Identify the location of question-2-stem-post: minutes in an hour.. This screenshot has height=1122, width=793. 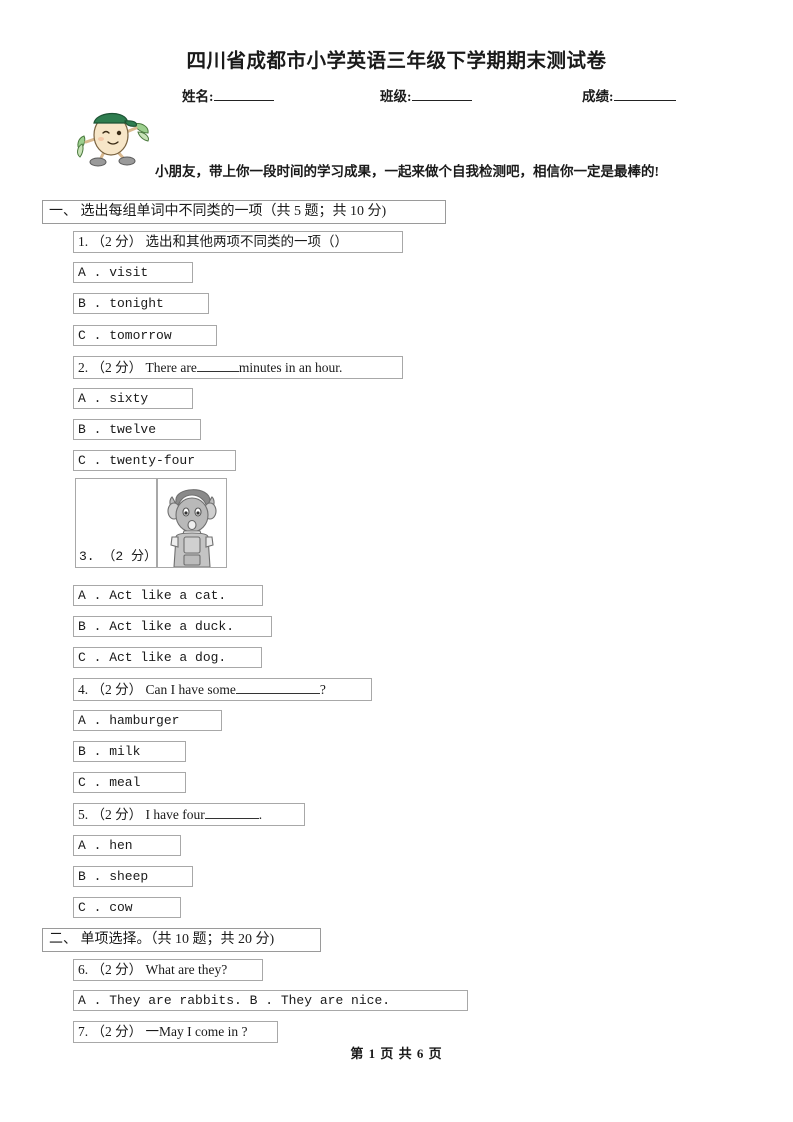
(290, 367).